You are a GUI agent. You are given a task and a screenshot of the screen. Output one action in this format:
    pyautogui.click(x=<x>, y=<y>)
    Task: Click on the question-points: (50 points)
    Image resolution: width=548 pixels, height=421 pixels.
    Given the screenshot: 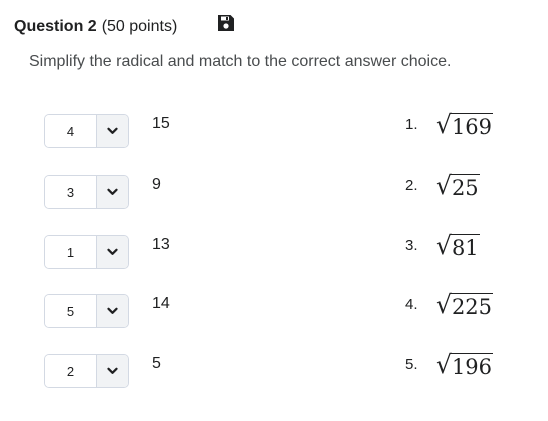 What is the action you would take?
    pyautogui.click(x=139, y=26)
    